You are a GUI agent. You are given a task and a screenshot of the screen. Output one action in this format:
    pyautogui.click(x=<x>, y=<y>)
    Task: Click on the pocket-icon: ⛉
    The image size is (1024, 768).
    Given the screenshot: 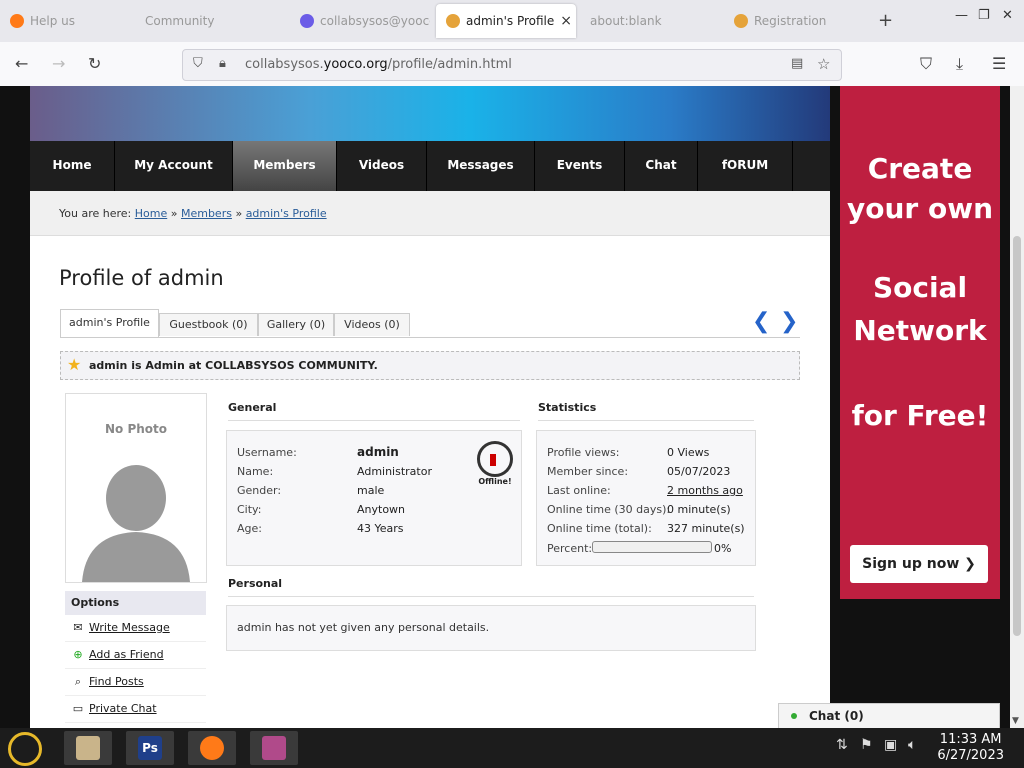 What is the action you would take?
    pyautogui.click(x=926, y=64)
    